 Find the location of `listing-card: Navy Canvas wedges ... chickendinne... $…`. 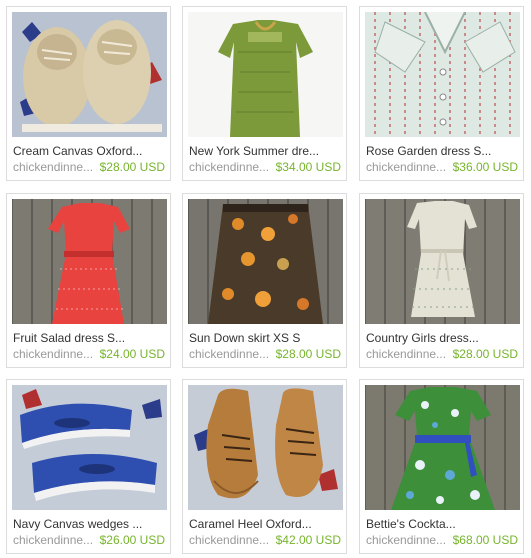

listing-card: Navy Canvas wedges ... chickendinne... $… is located at coordinates (88, 466).